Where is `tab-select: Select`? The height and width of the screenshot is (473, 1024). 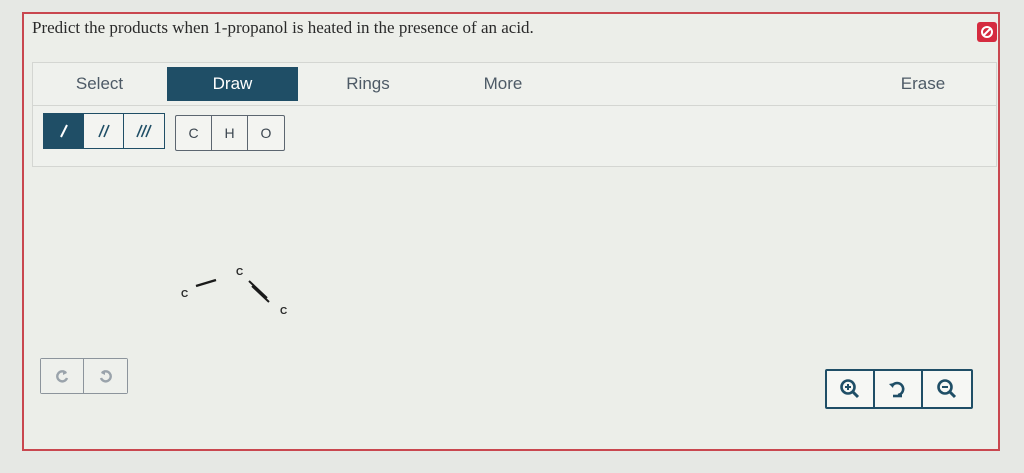 tab-select: Select is located at coordinates (99, 84).